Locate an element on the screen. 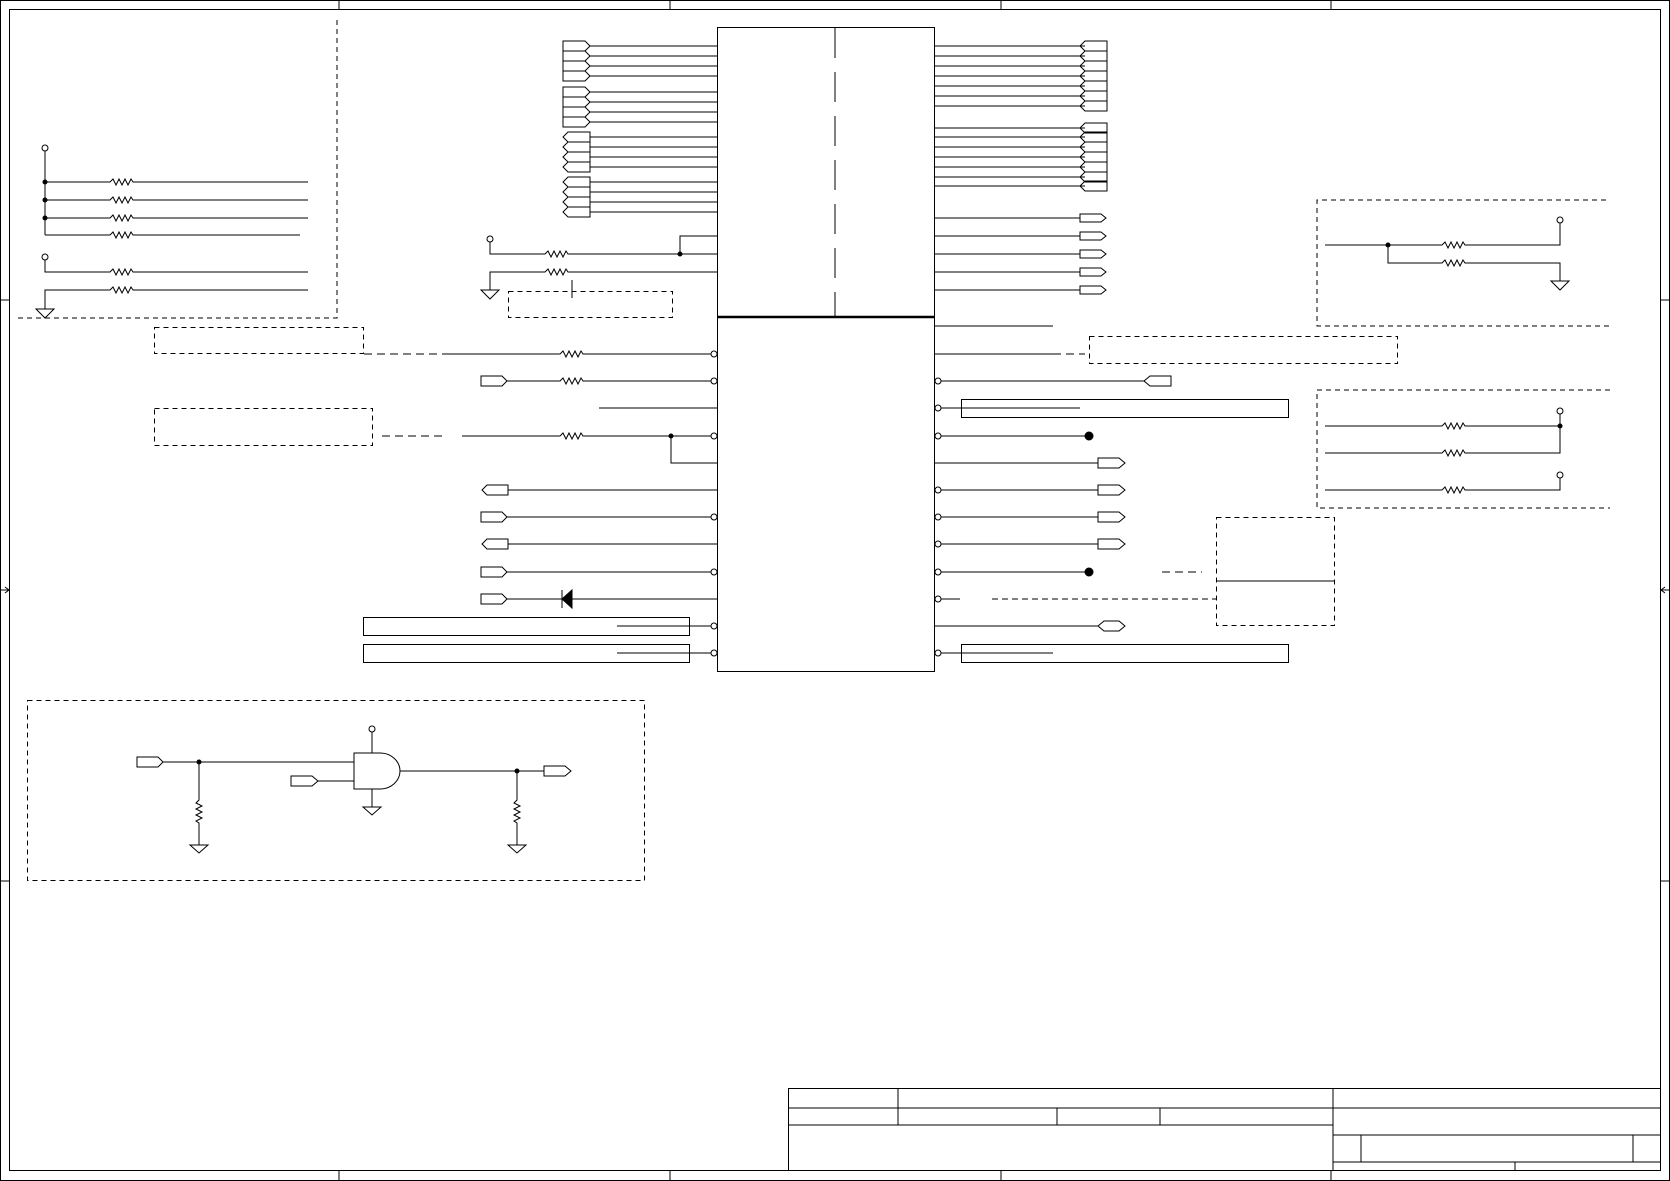  pullup-resistor-group-left is located at coordinates (178, 169).